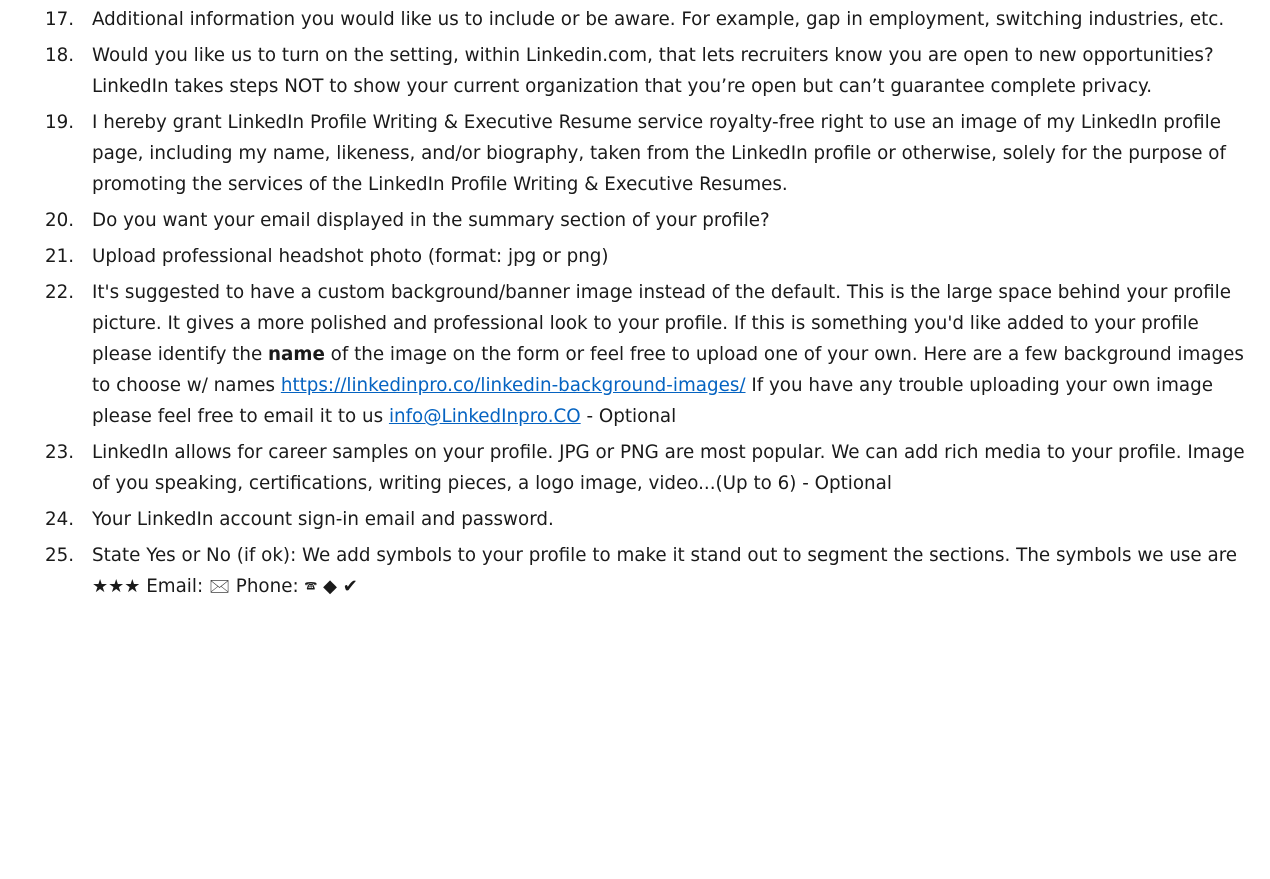 This screenshot has width=1270, height=879. Describe the element at coordinates (60, 256) in the screenshot. I see `item-number: 21.` at that location.